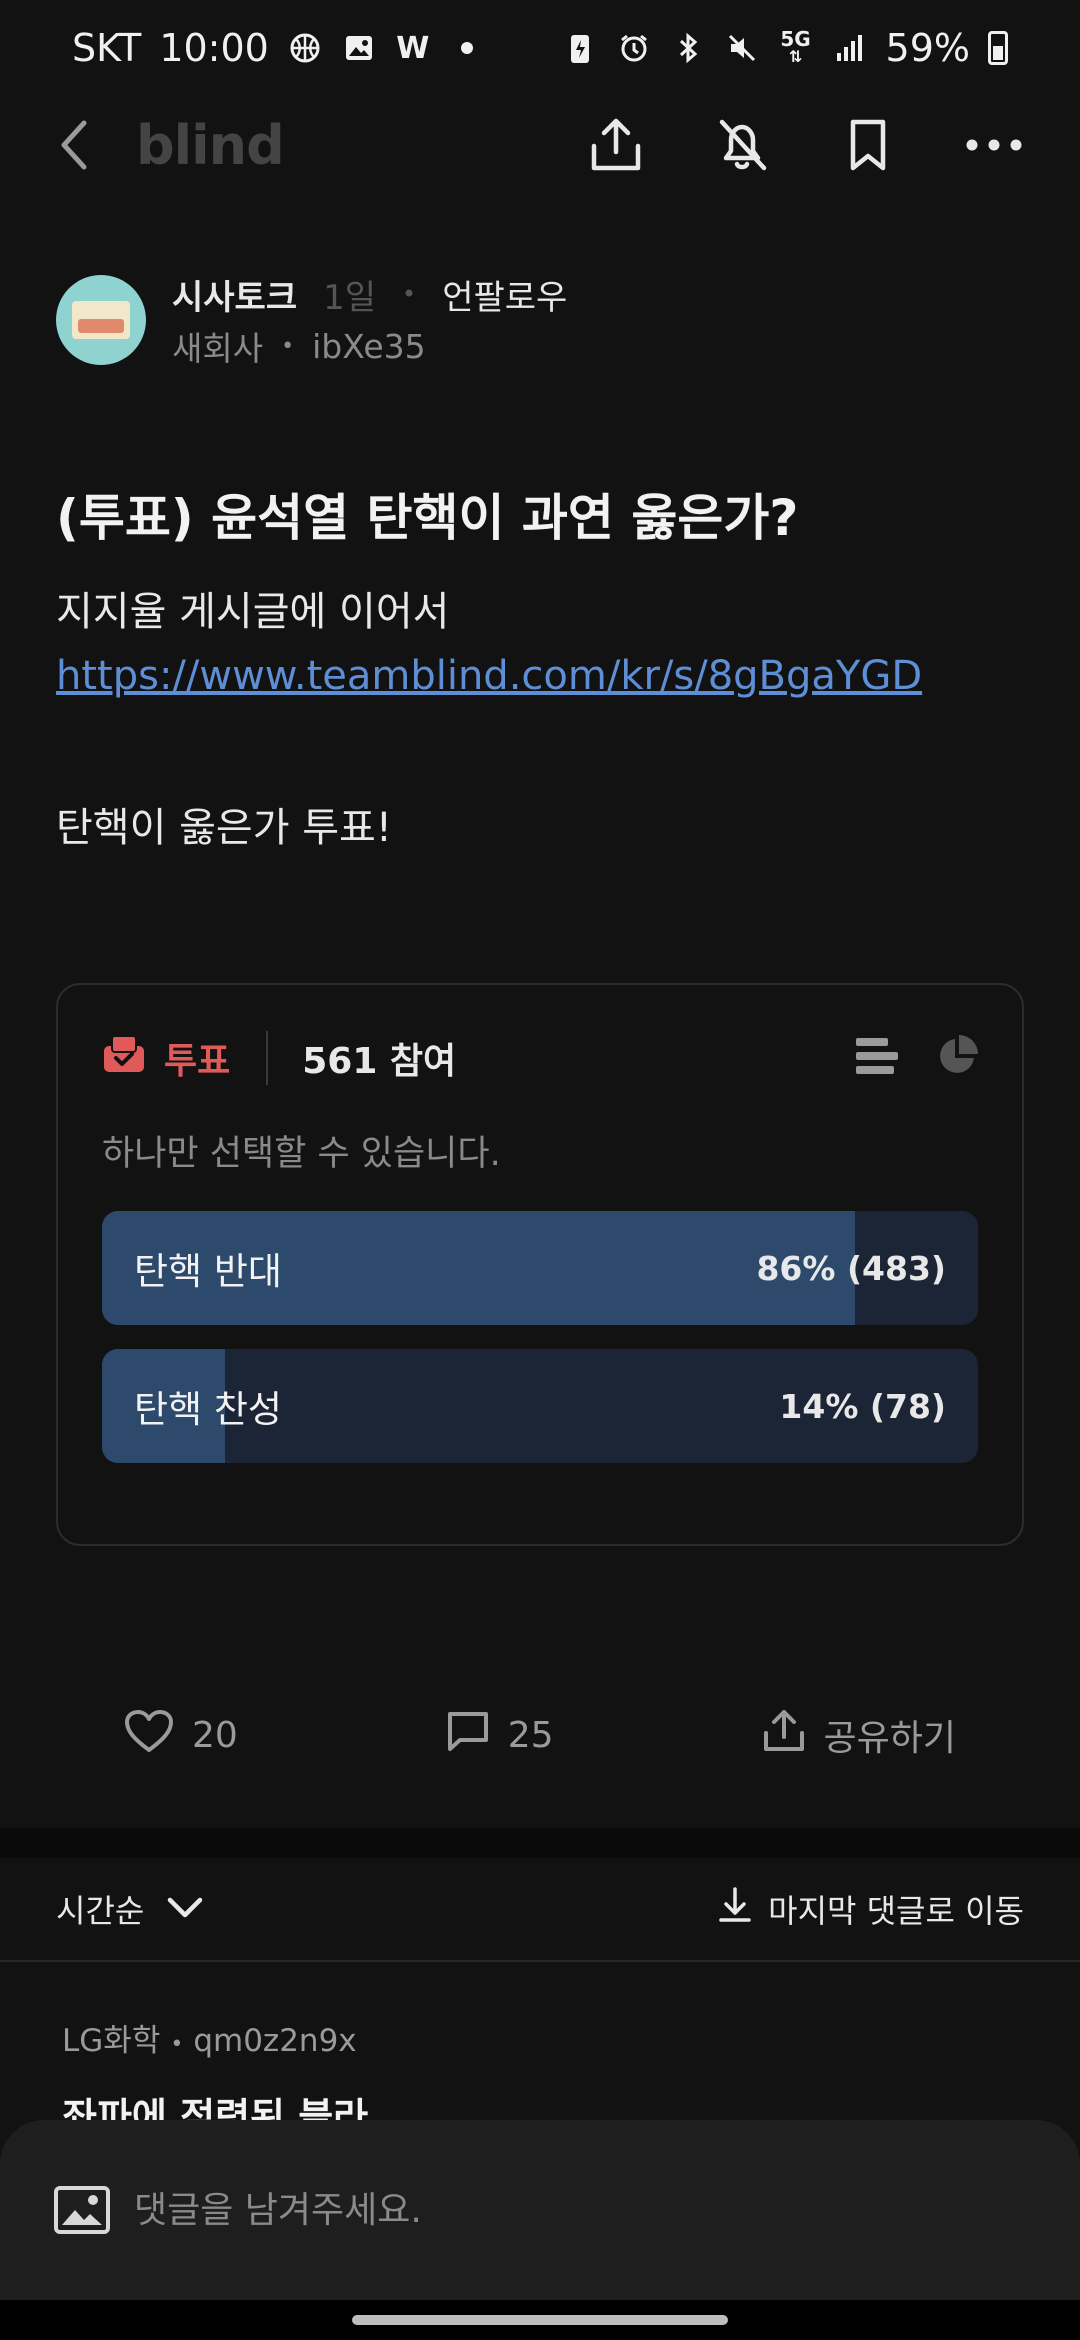 The image size is (1080, 2340). Describe the element at coordinates (467, 48) in the screenshot. I see `notification-dot-icon` at that location.